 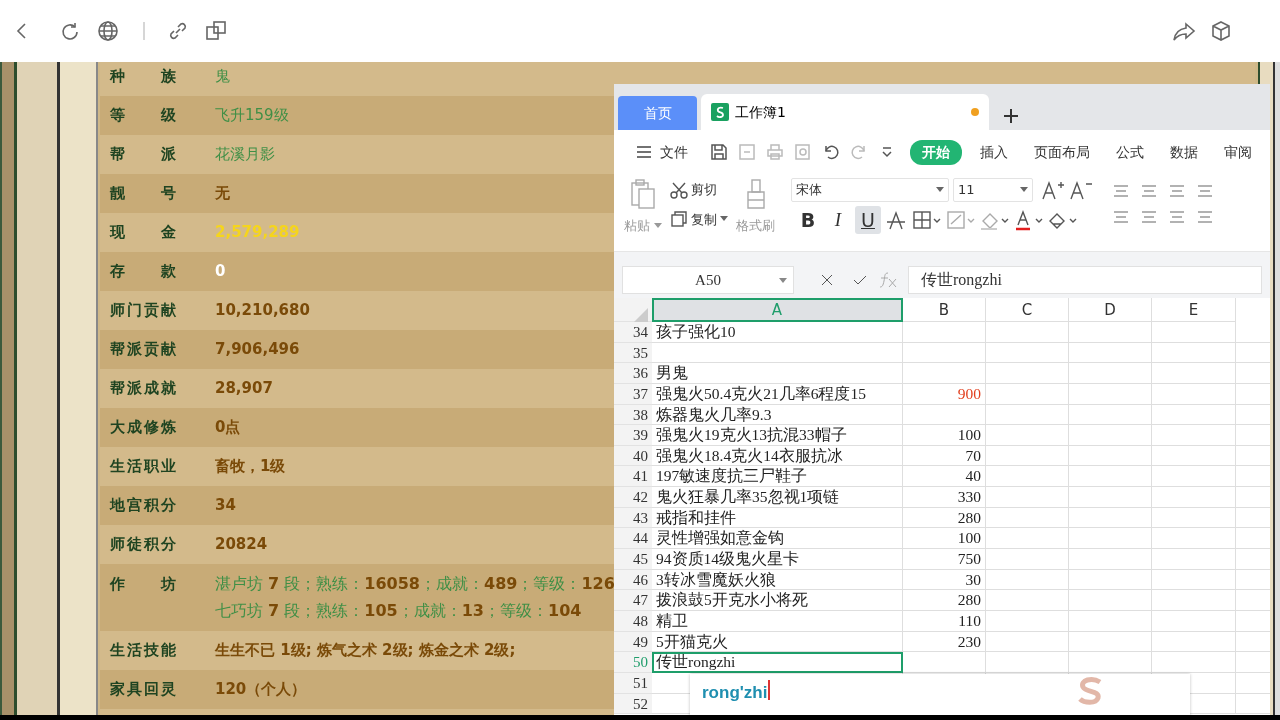 What do you see at coordinates (143, 233) in the screenshot?
I see `row-label: 现 金` at bounding box center [143, 233].